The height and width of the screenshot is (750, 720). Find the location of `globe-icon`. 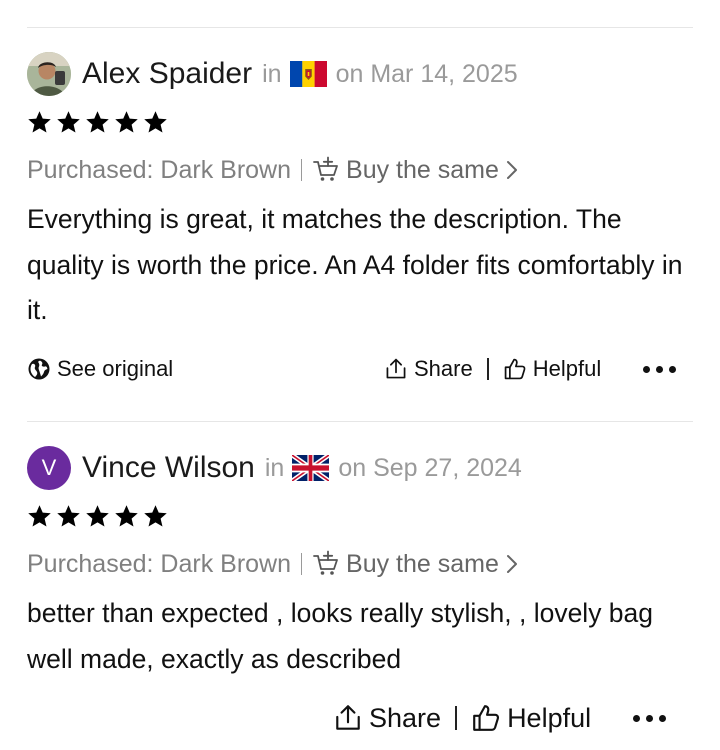

globe-icon is located at coordinates (39, 369).